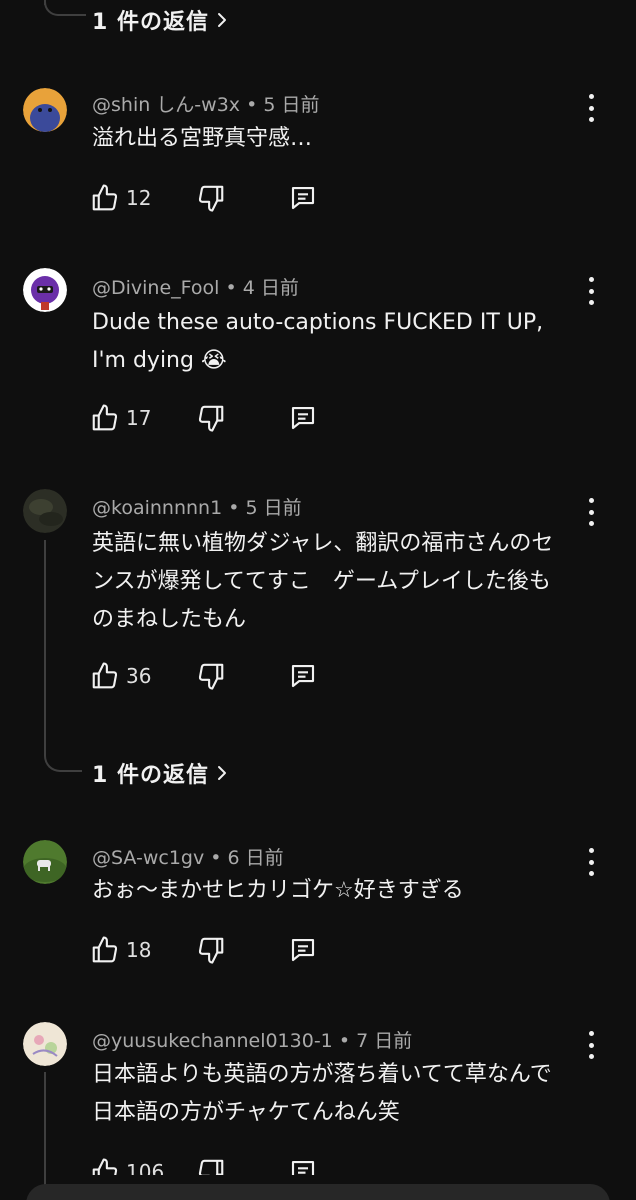 This screenshot has height=1200, width=636. I want to click on like-count: 36, so click(139, 676).